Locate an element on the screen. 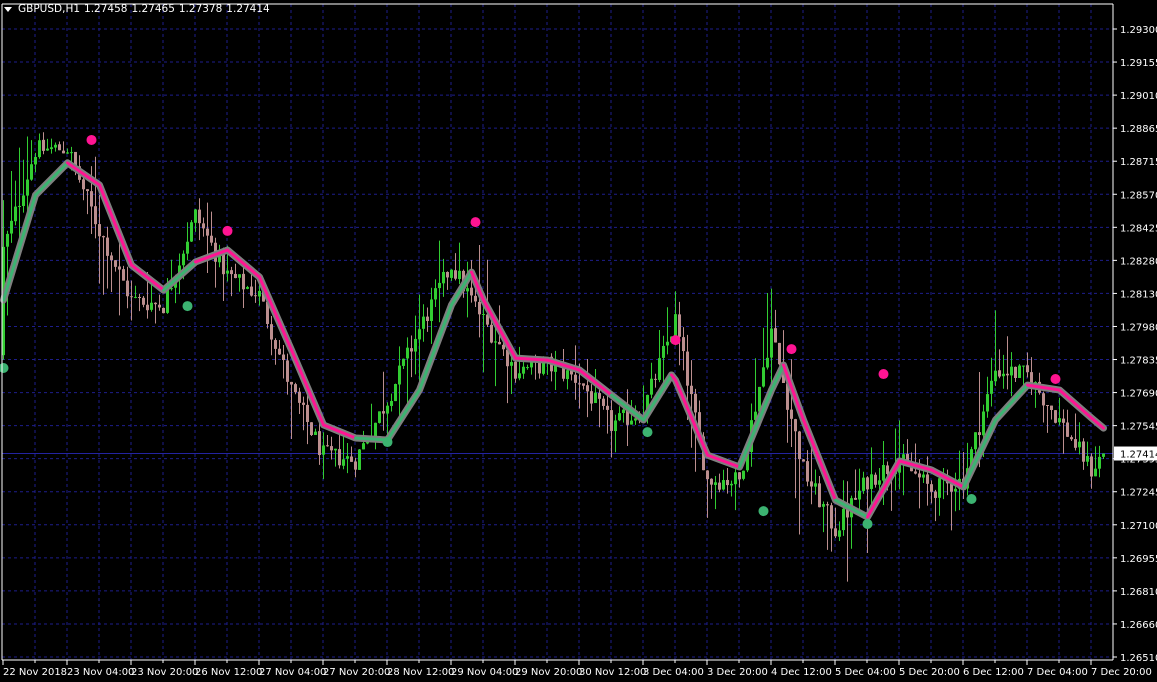  x-axis-label: 23 Nov 20:00 is located at coordinates (164, 672).